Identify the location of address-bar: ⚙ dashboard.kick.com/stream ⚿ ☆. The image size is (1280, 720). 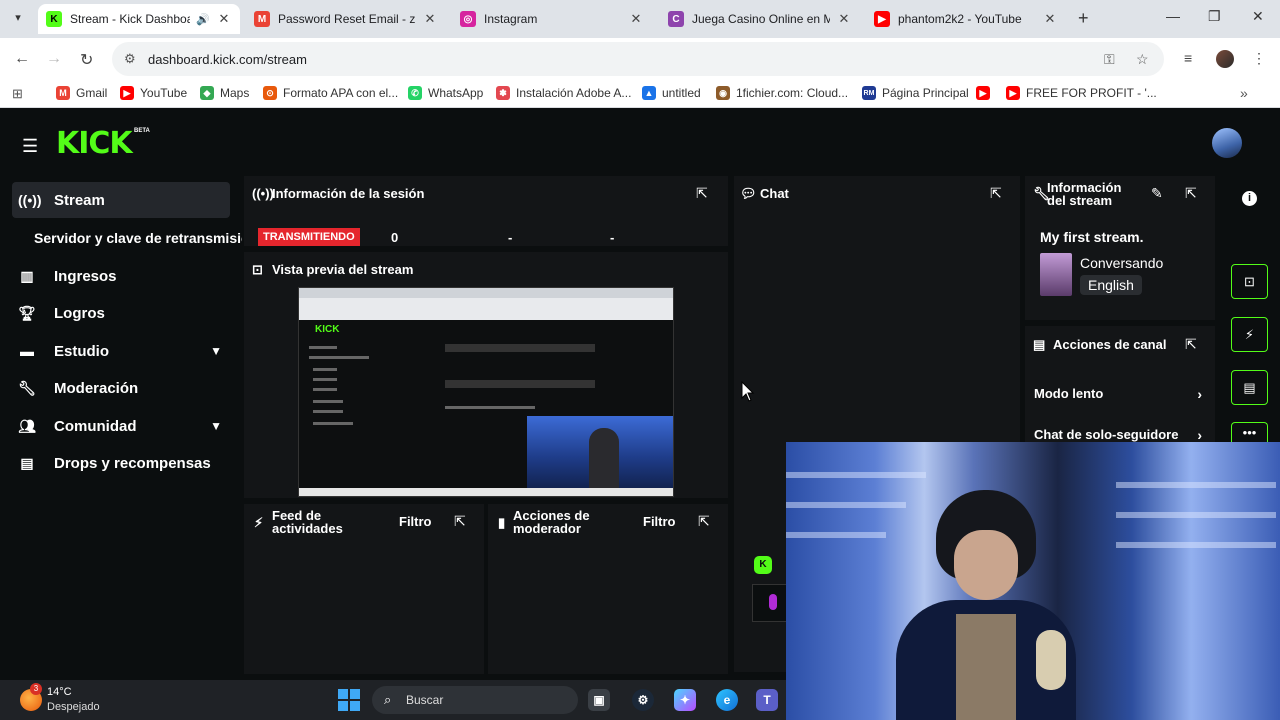
(638, 59).